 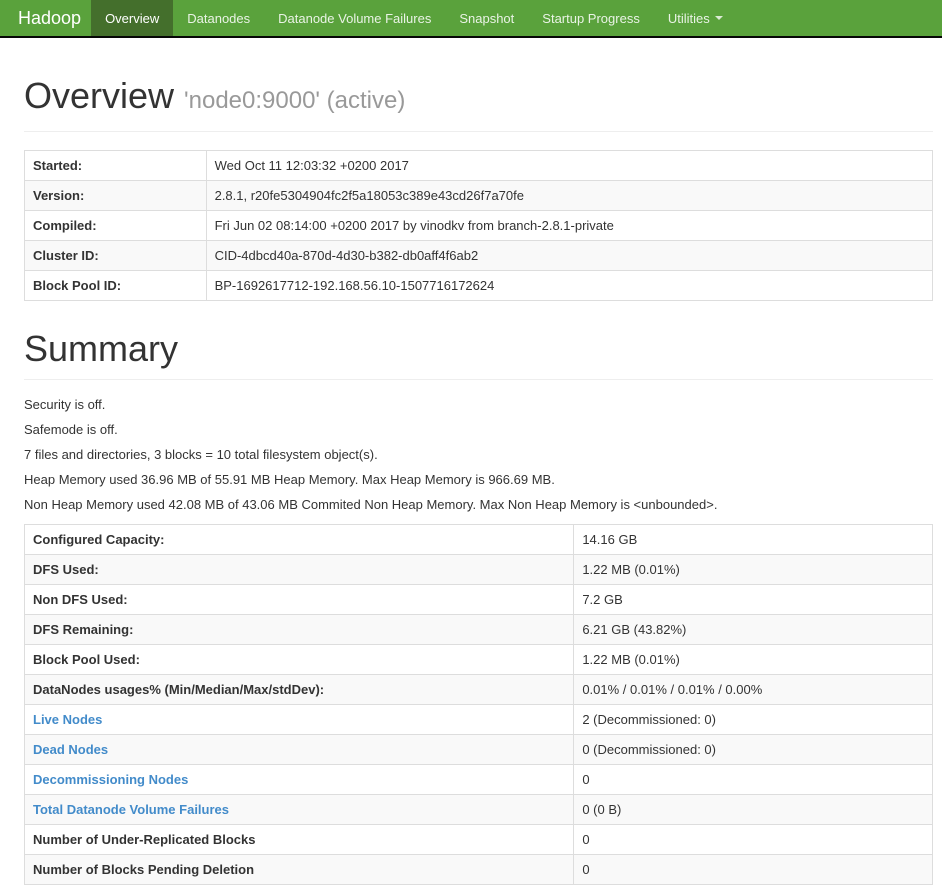 What do you see at coordinates (99, 95) in the screenshot?
I see `page-title-text: Overview` at bounding box center [99, 95].